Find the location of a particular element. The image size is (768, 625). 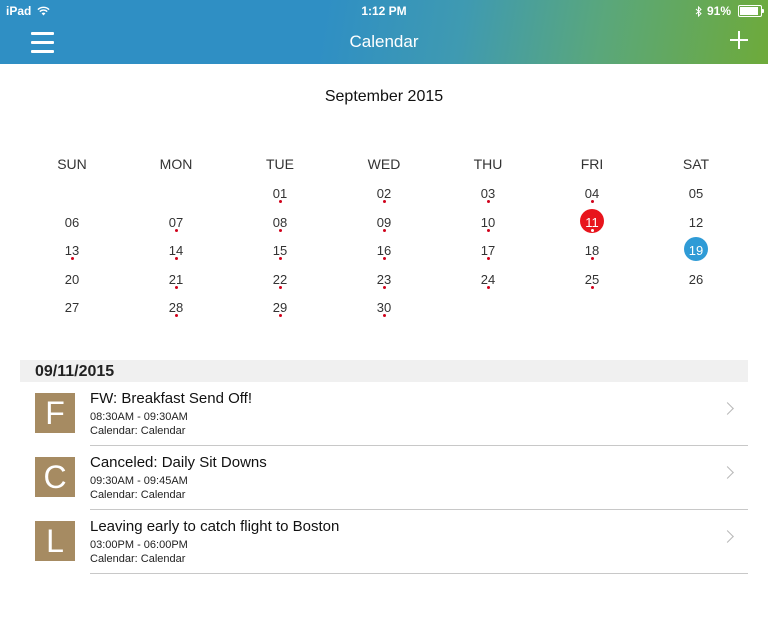

event-avatar: L is located at coordinates (55, 541).